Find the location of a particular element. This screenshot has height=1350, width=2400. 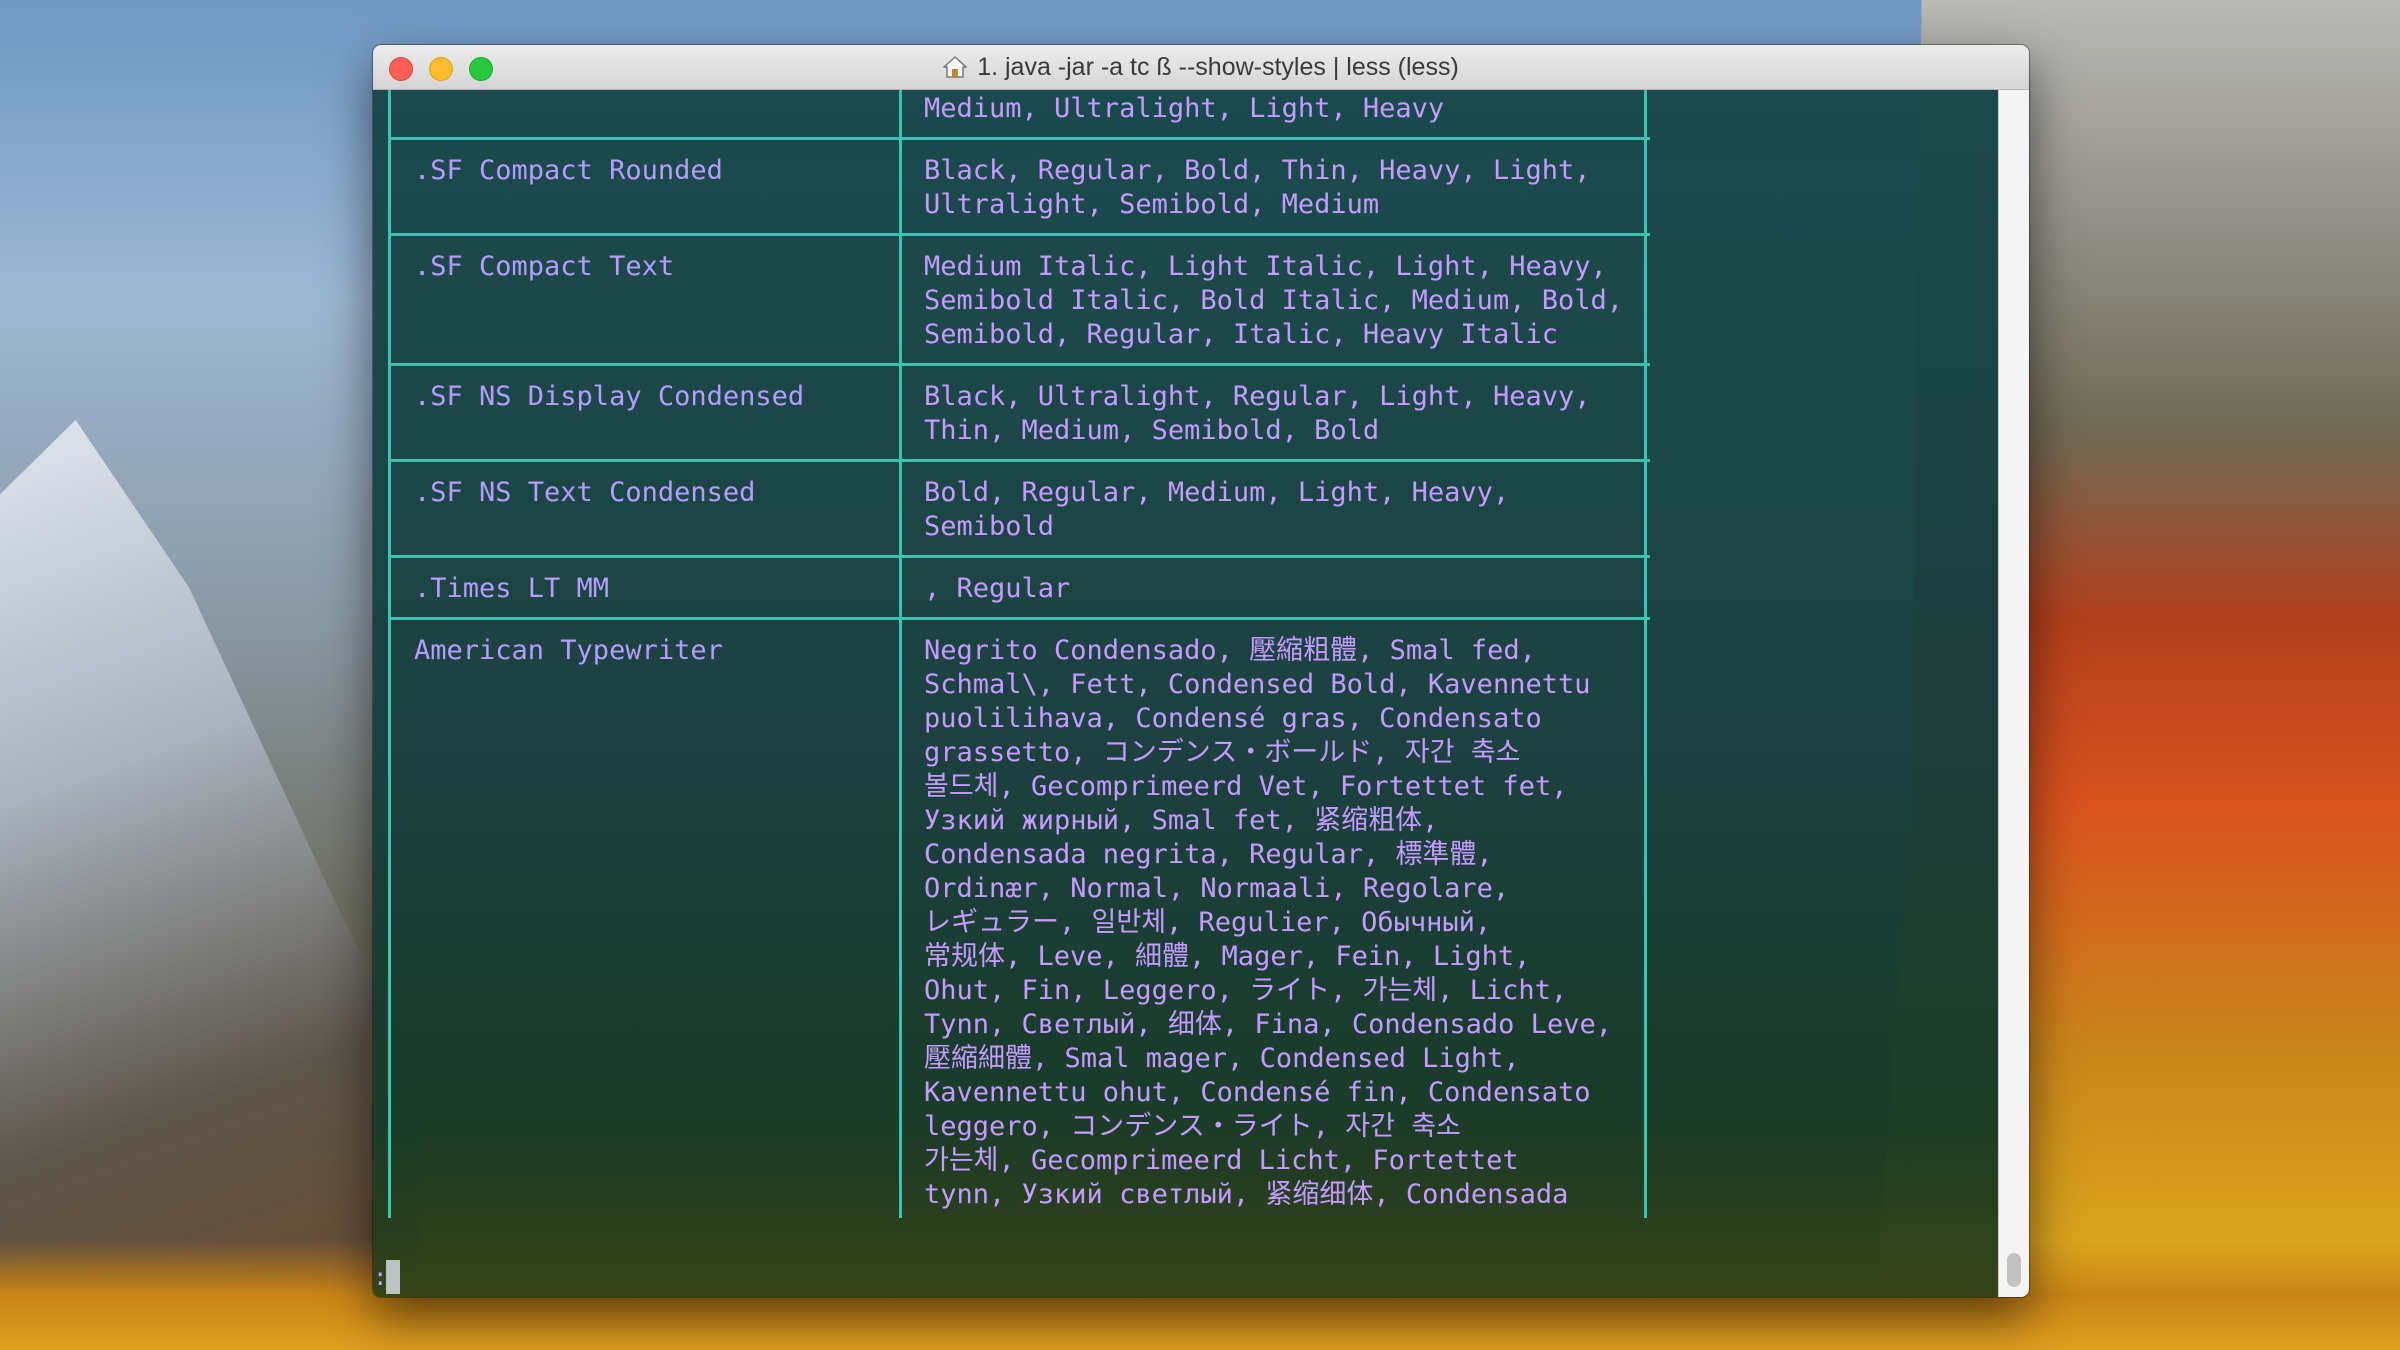

font-name-cell: .Times LT MM is located at coordinates (645, 587).